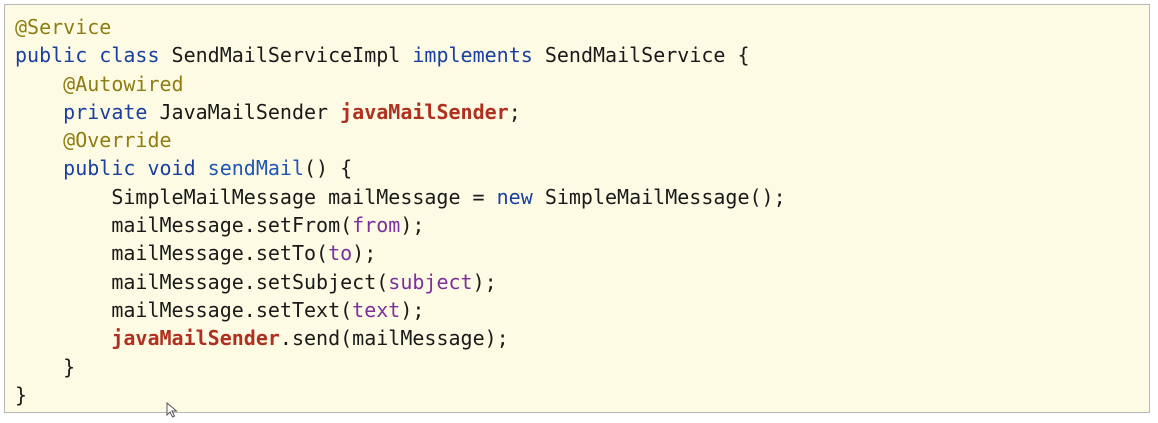 This screenshot has height=423, width=1158. What do you see at coordinates (117, 140) in the screenshot?
I see `code-token-annotation: @Override` at bounding box center [117, 140].